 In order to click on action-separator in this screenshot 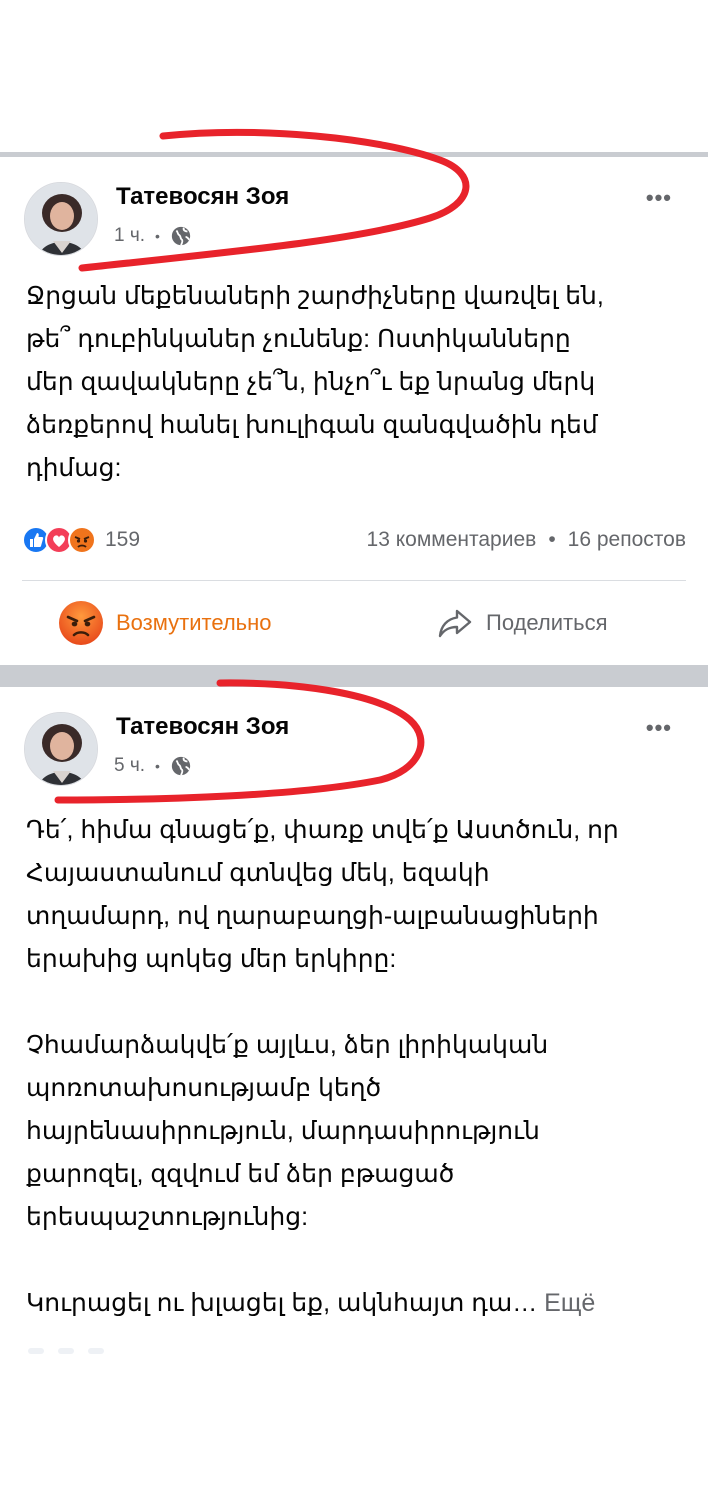, I will do `click(354, 580)`.